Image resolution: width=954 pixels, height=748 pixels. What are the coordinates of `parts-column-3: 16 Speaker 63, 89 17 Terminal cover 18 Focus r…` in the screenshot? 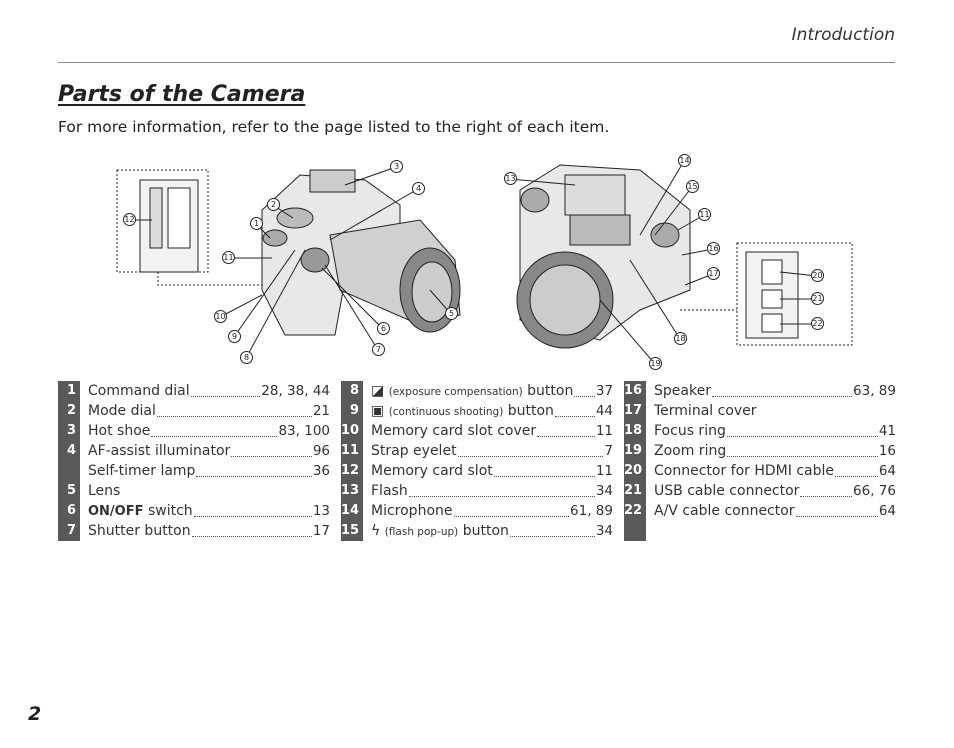 It's located at (760, 461).